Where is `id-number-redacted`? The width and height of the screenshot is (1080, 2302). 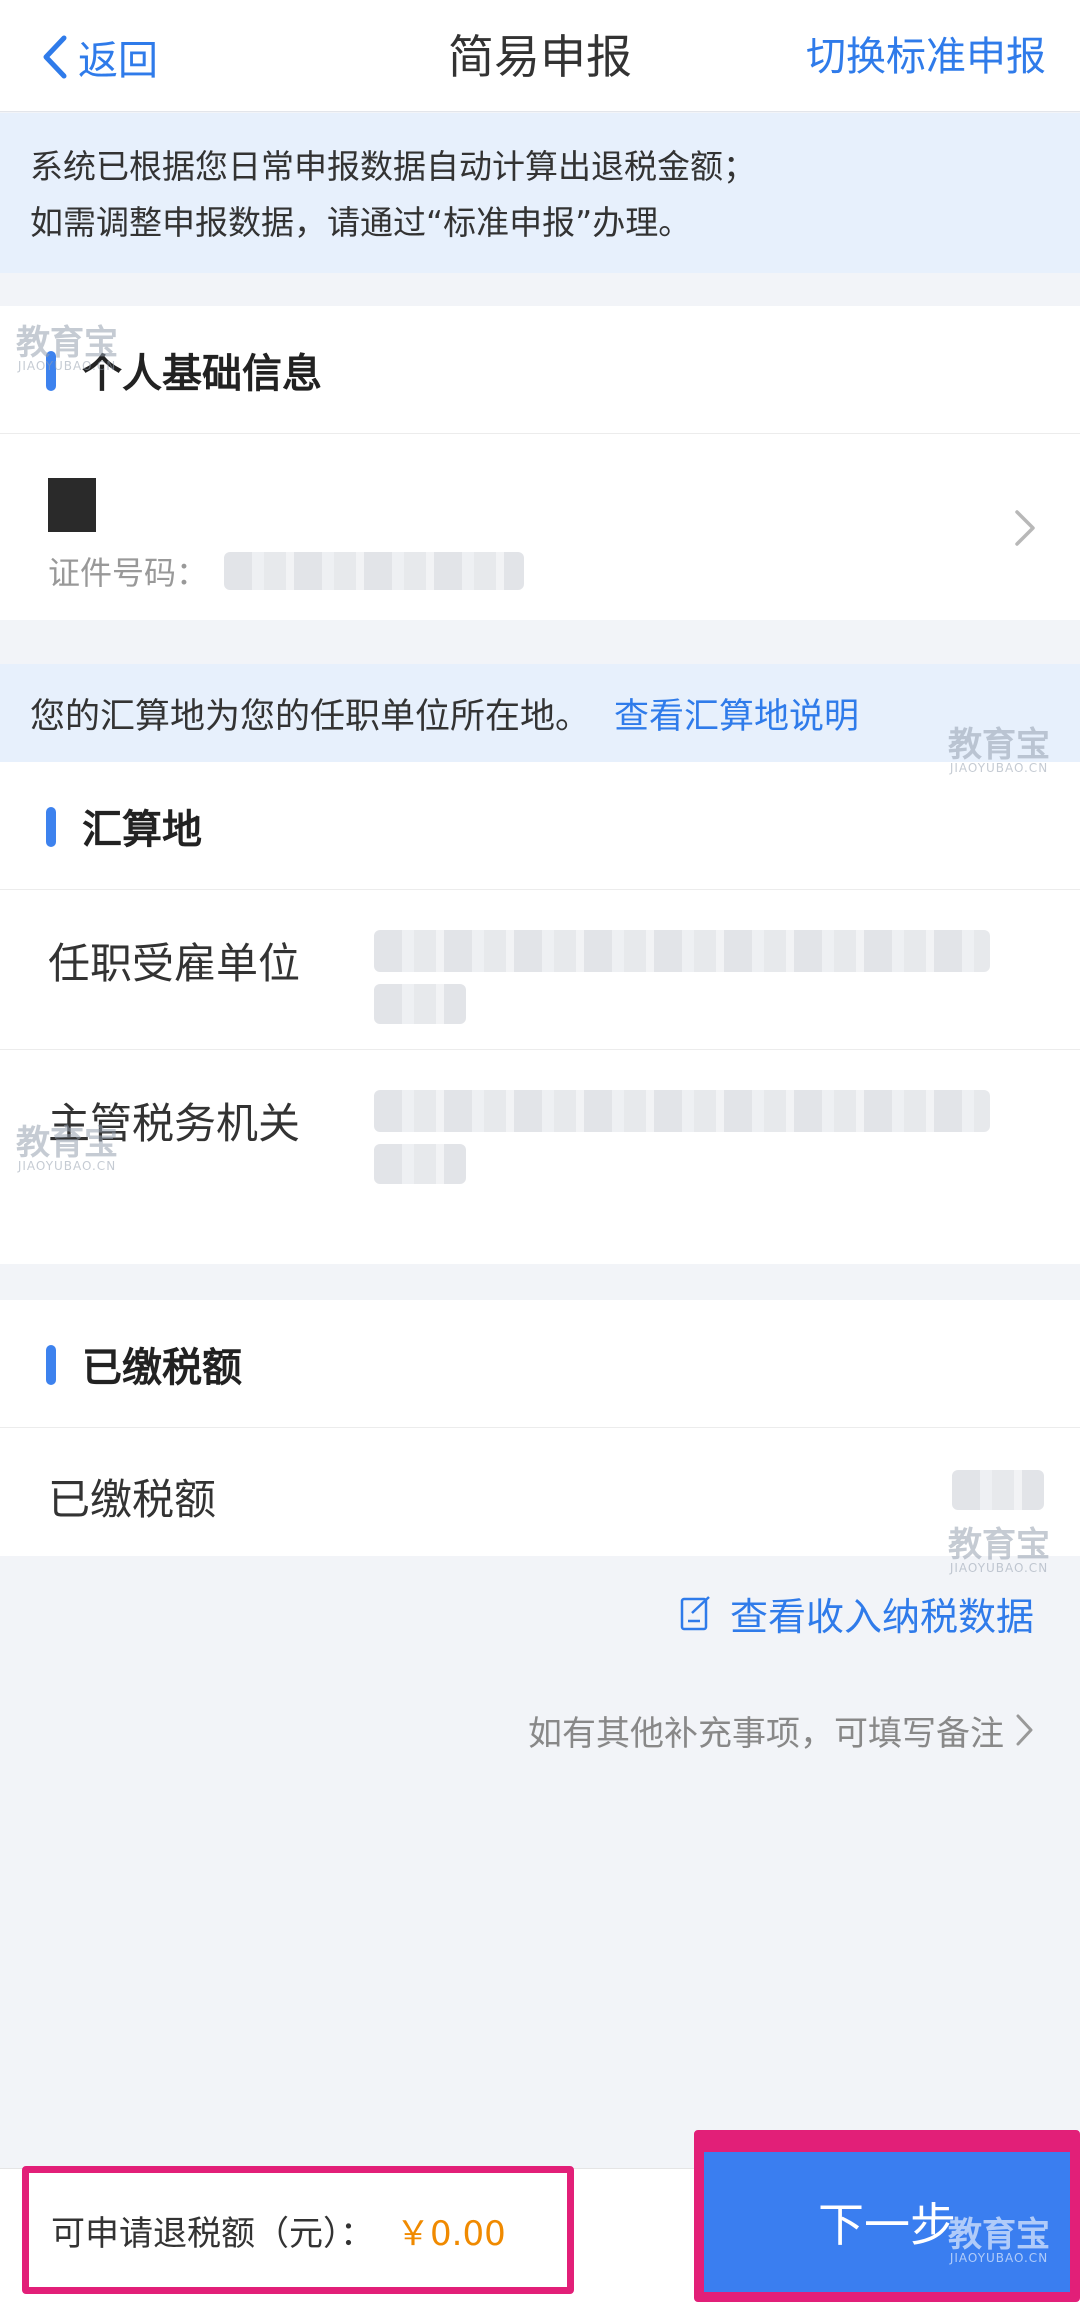 id-number-redacted is located at coordinates (374, 571).